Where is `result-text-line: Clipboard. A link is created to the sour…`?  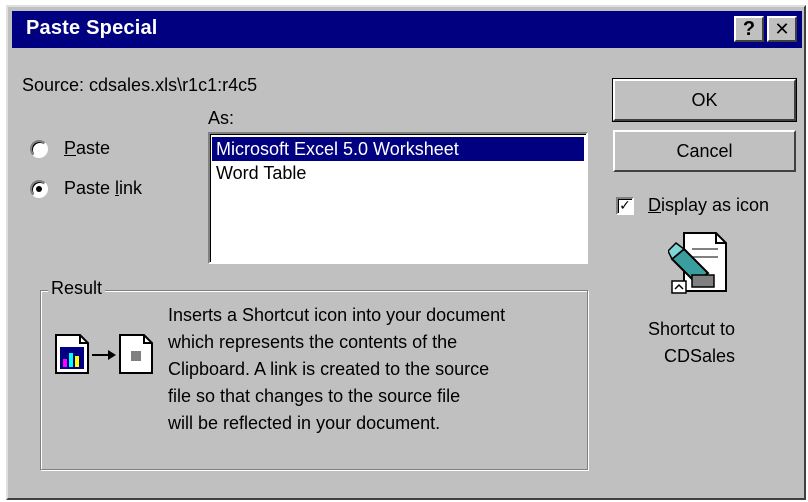
result-text-line: Clipboard. A link is created to the sour… is located at coordinates (329, 369).